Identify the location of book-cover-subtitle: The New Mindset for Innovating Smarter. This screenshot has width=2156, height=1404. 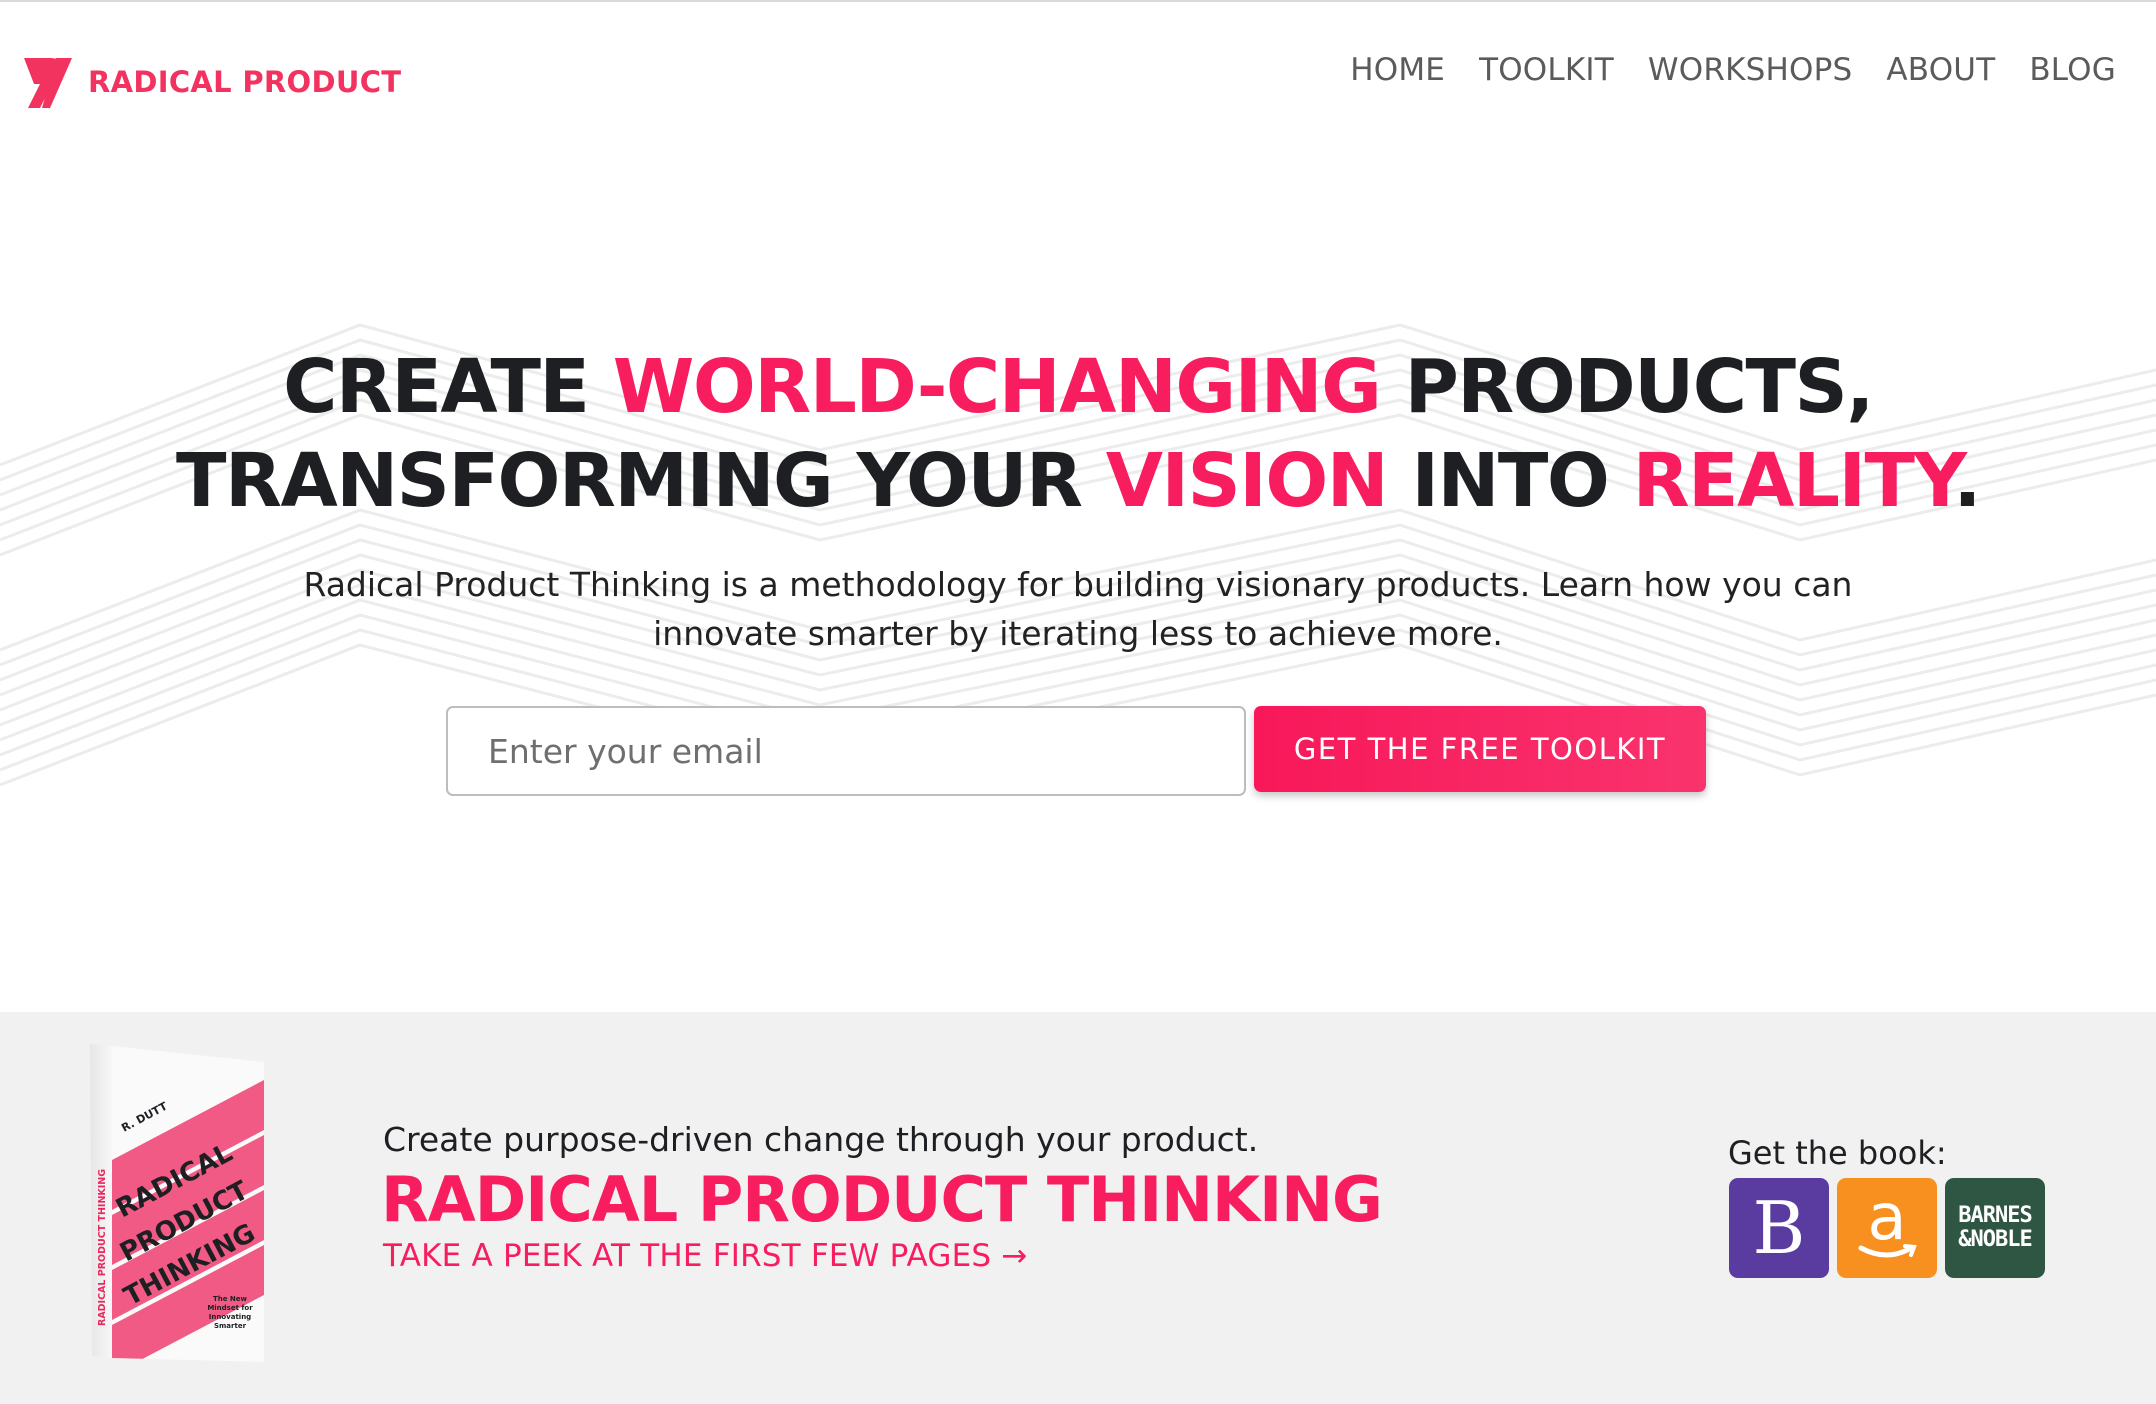
(230, 1312).